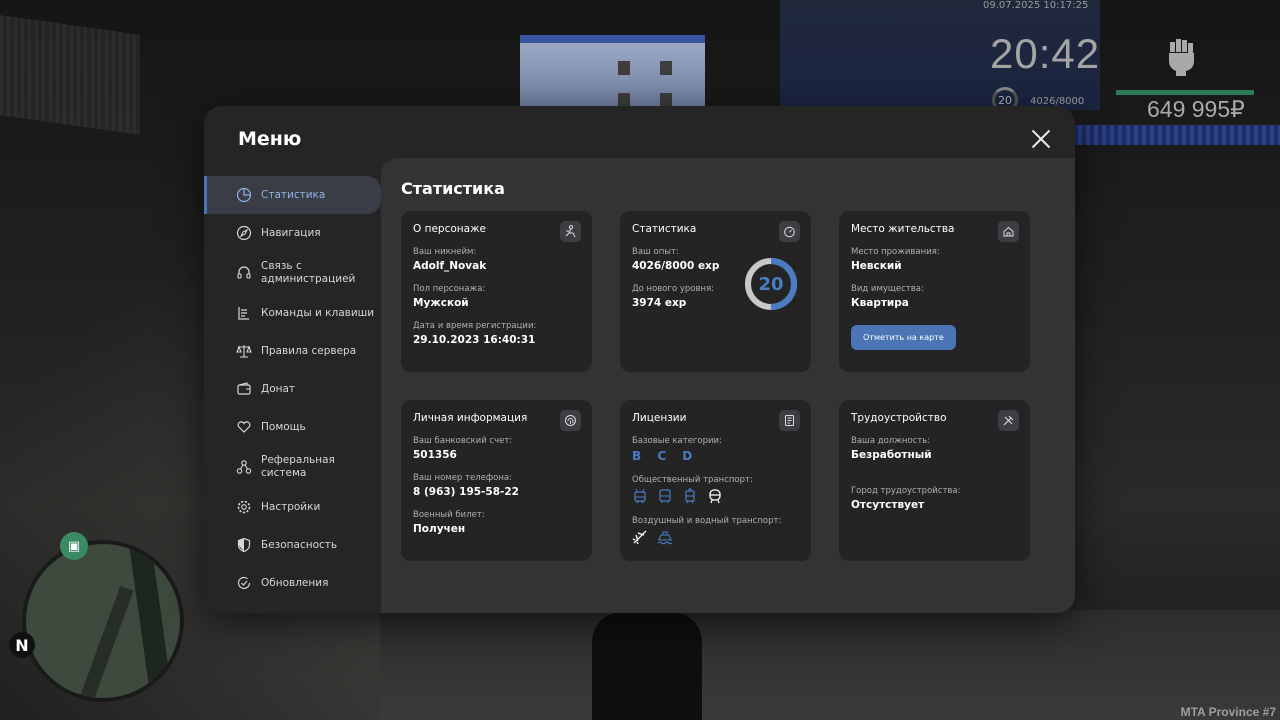 The height and width of the screenshot is (720, 1280). I want to click on headset-icon, so click(244, 272).